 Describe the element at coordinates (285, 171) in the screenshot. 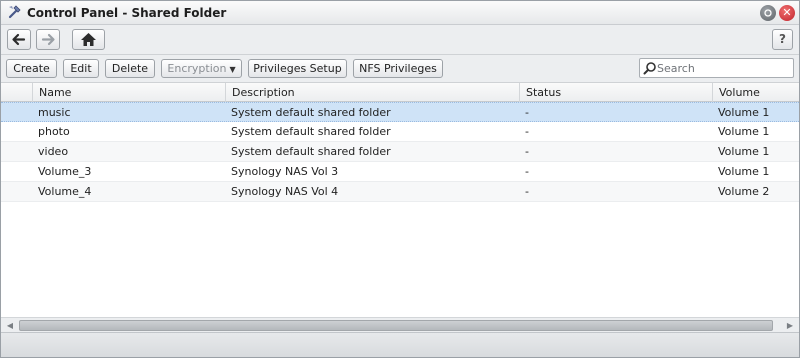

I see `cell-description: Synology NAS Vol 3` at that location.